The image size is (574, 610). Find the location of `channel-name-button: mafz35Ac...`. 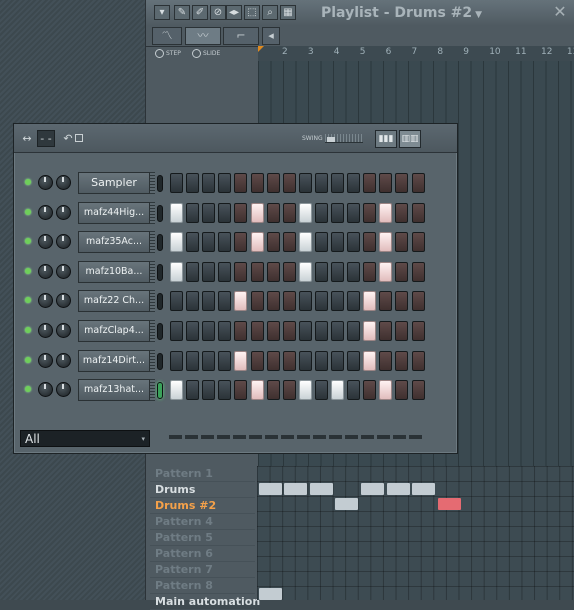

channel-name-button: mafz35Ac... is located at coordinates (114, 242).